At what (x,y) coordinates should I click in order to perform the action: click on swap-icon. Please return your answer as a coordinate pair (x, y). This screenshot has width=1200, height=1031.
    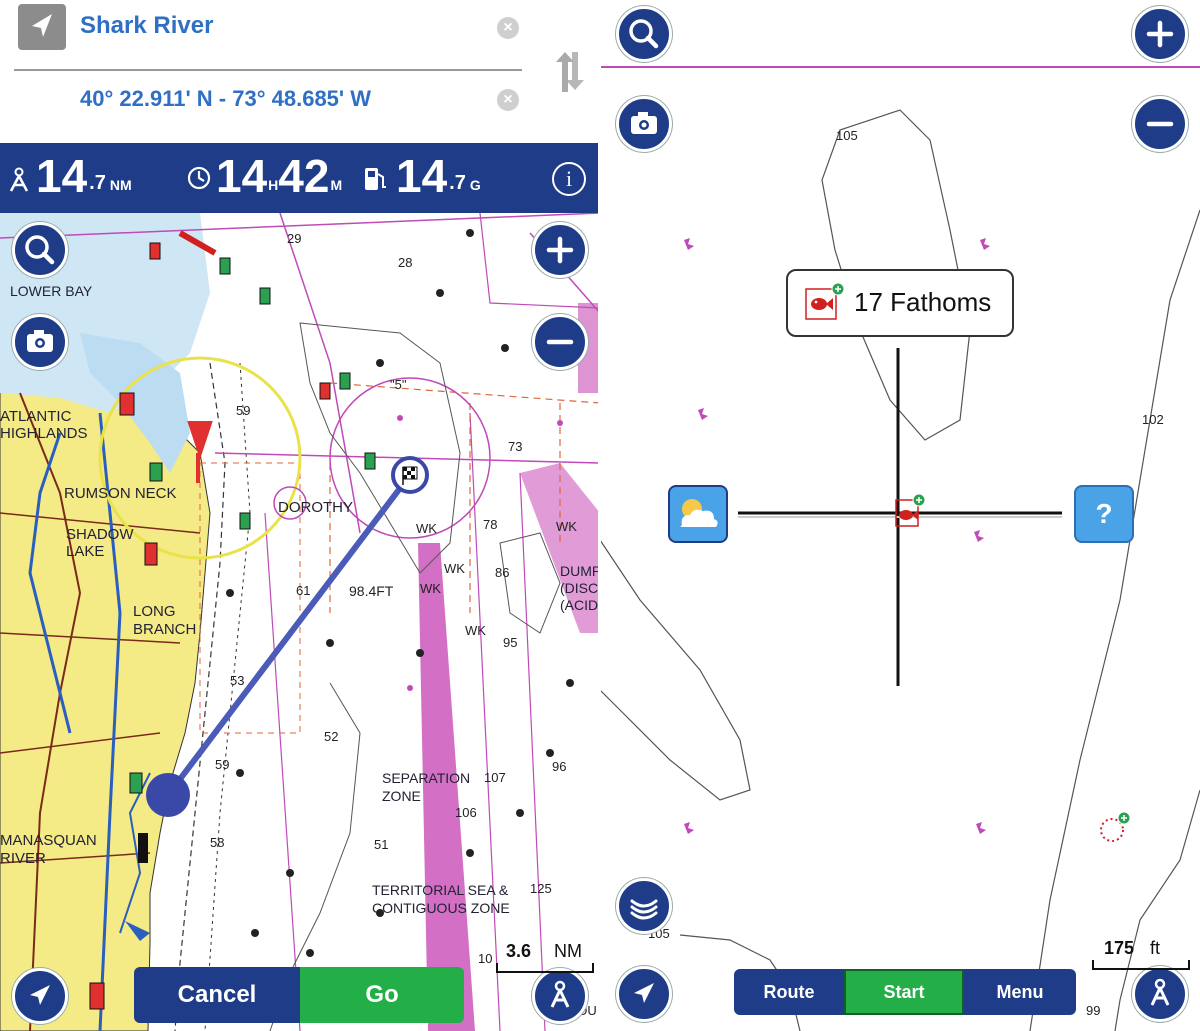
    Looking at the image, I should click on (569, 71).